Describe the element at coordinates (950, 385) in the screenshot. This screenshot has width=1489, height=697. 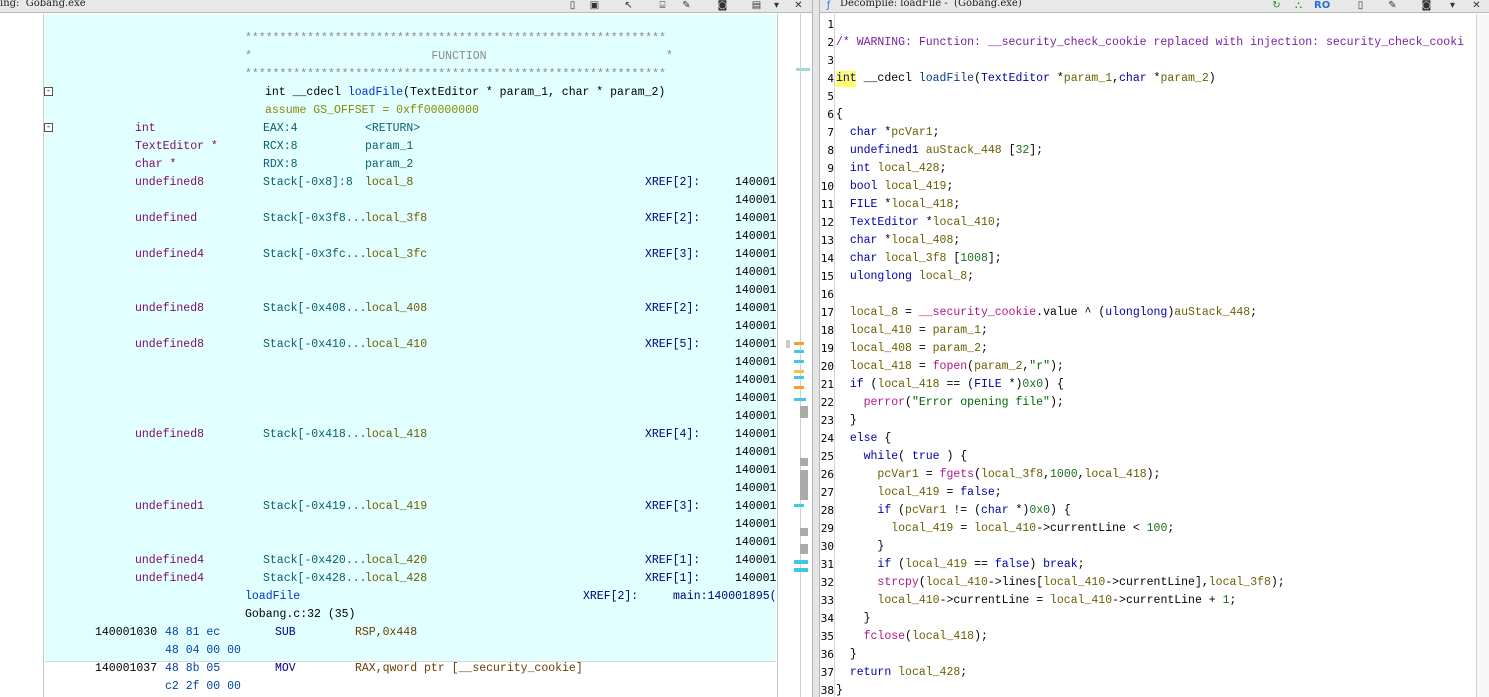
I see `code-line: if (local_418 == (FILE *)0x0) {` at that location.